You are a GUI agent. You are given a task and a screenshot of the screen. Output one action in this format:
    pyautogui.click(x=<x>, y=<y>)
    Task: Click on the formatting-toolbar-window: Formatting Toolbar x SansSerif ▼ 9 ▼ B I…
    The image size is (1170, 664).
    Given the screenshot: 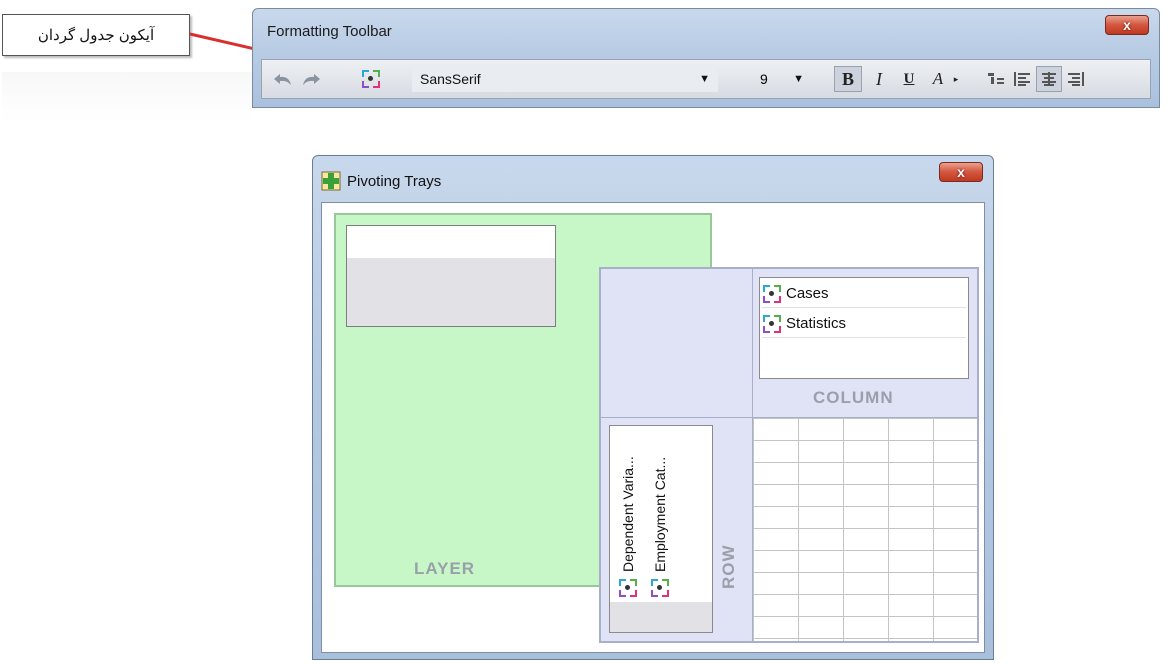 What is the action you would take?
    pyautogui.click(x=706, y=58)
    